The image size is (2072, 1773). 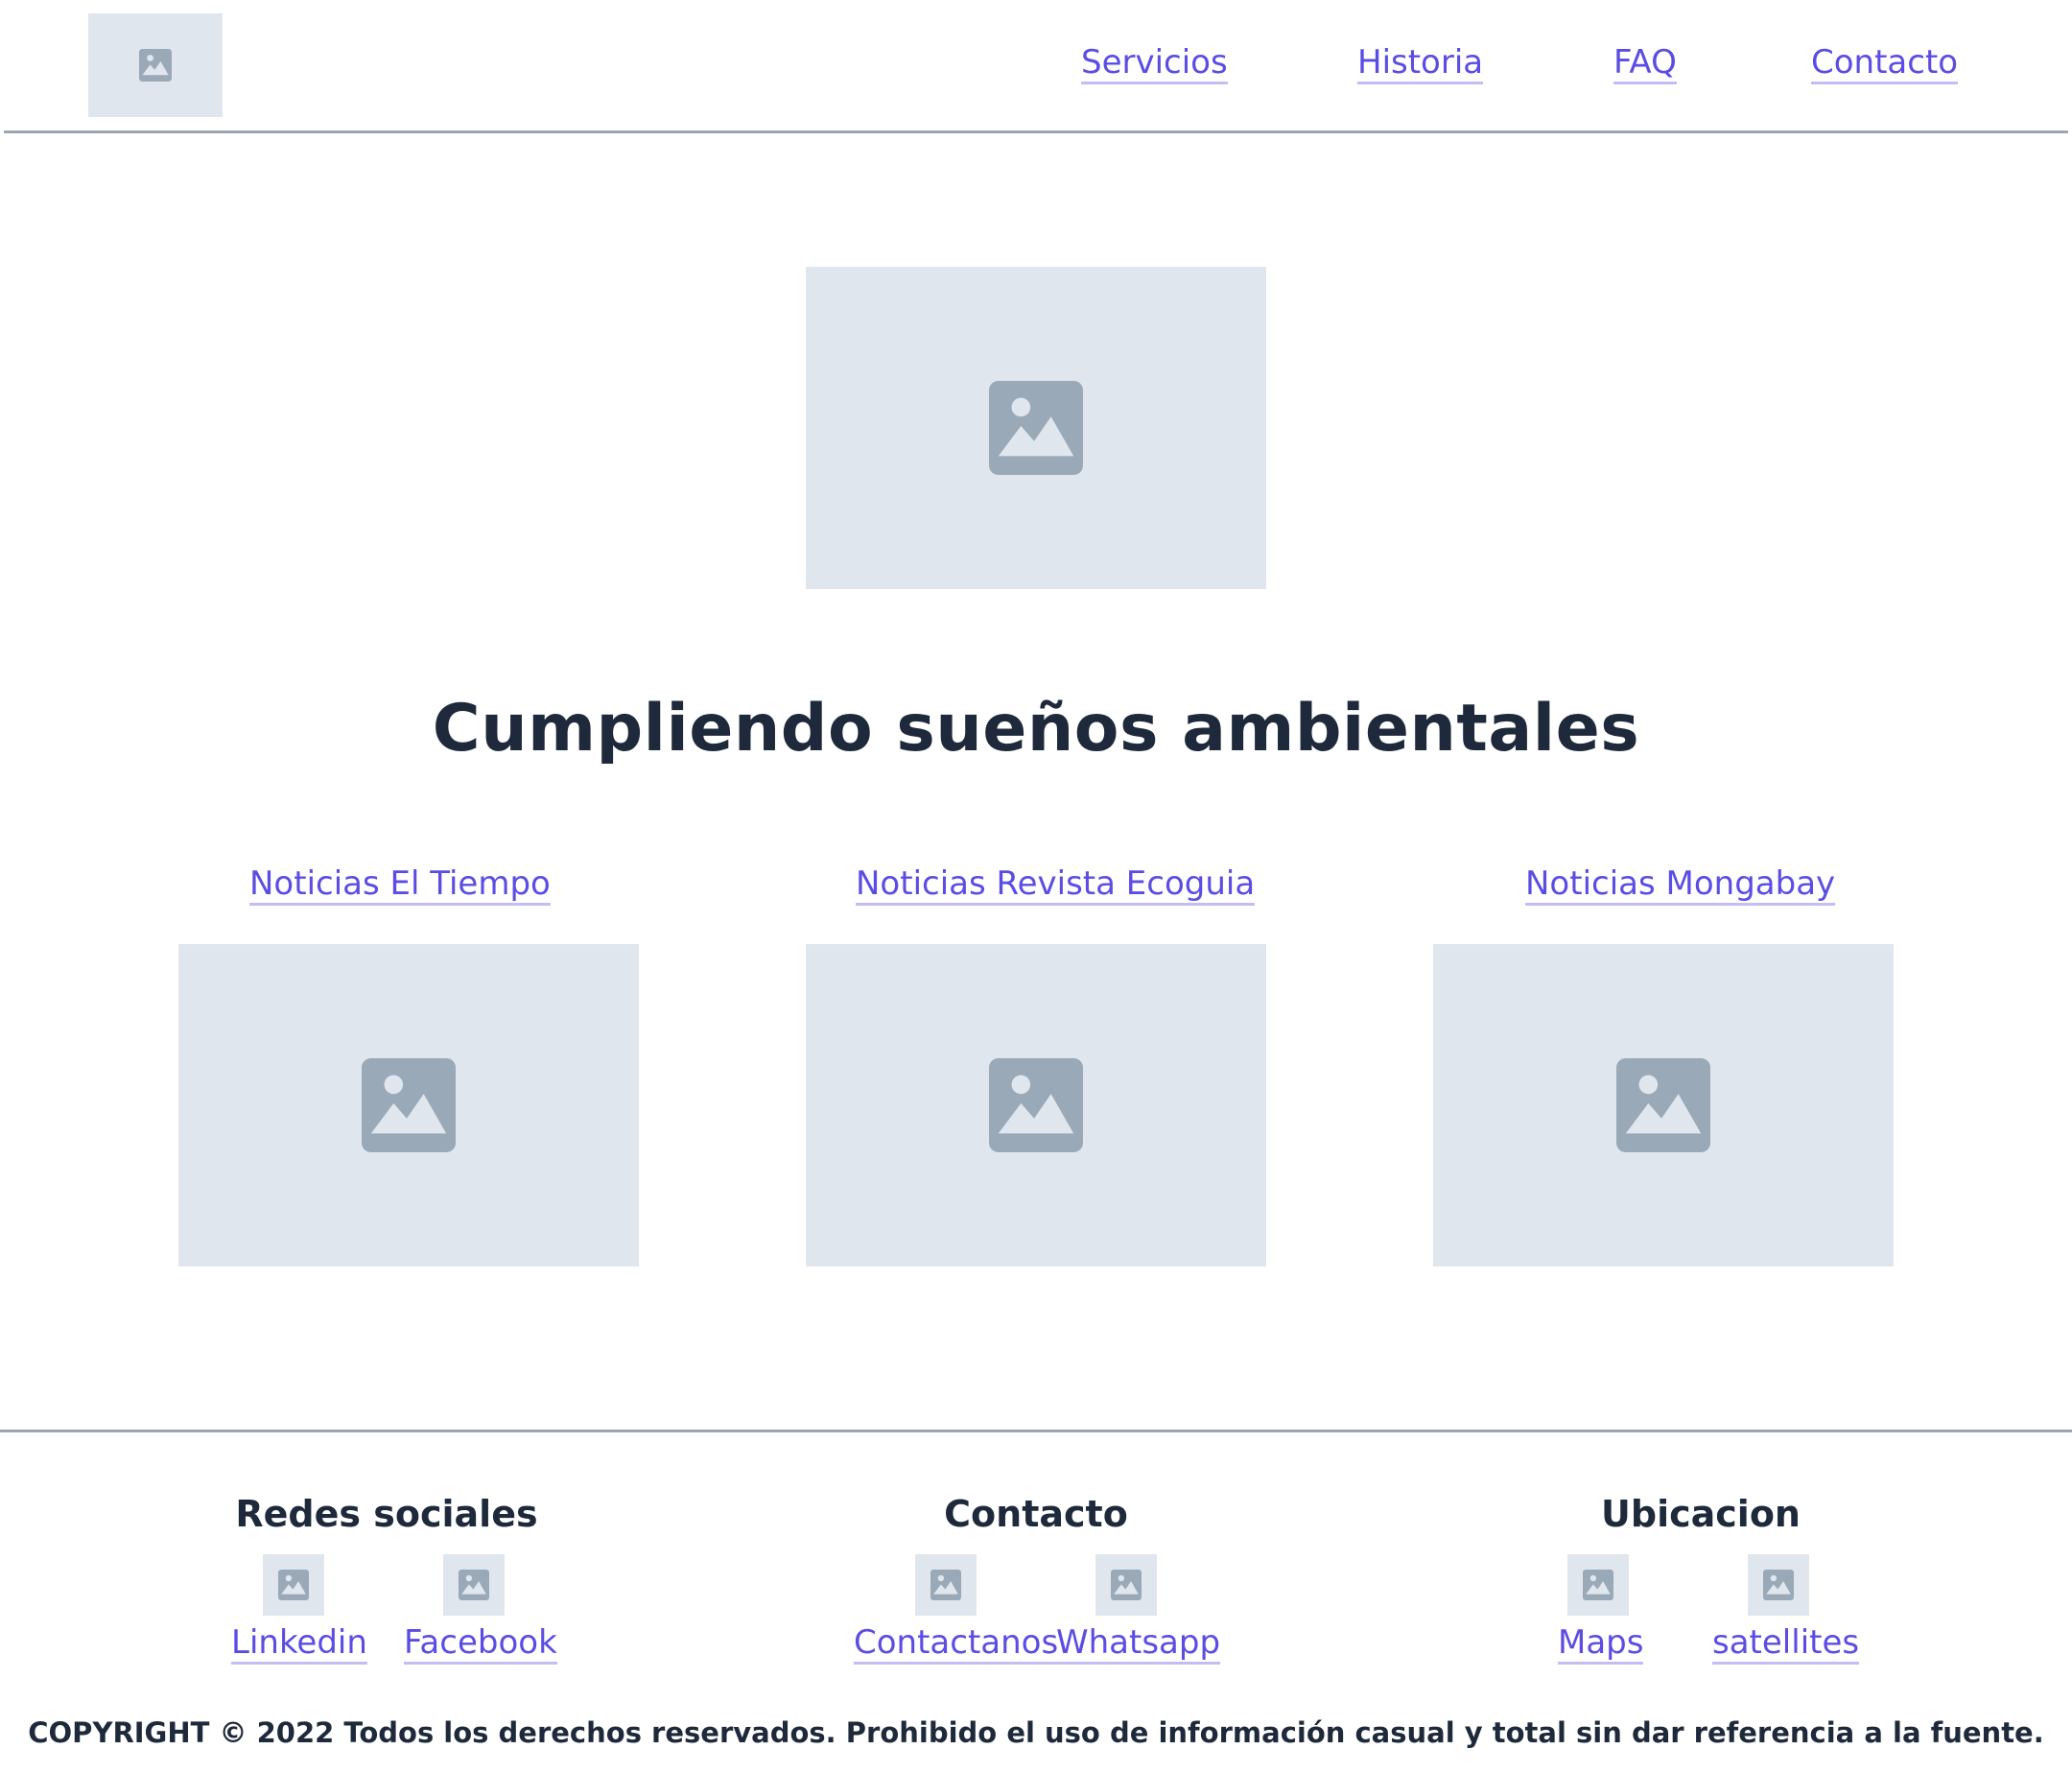 I want to click on footer-link-maps: Maps, so click(x=1601, y=1645).